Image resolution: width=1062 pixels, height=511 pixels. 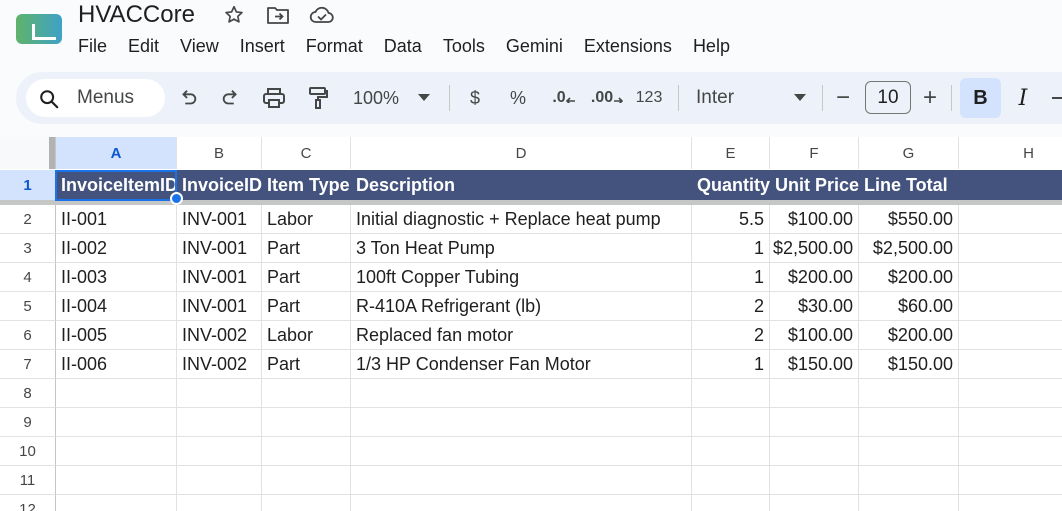 I want to click on column-header-h: H, so click(x=1010, y=153).